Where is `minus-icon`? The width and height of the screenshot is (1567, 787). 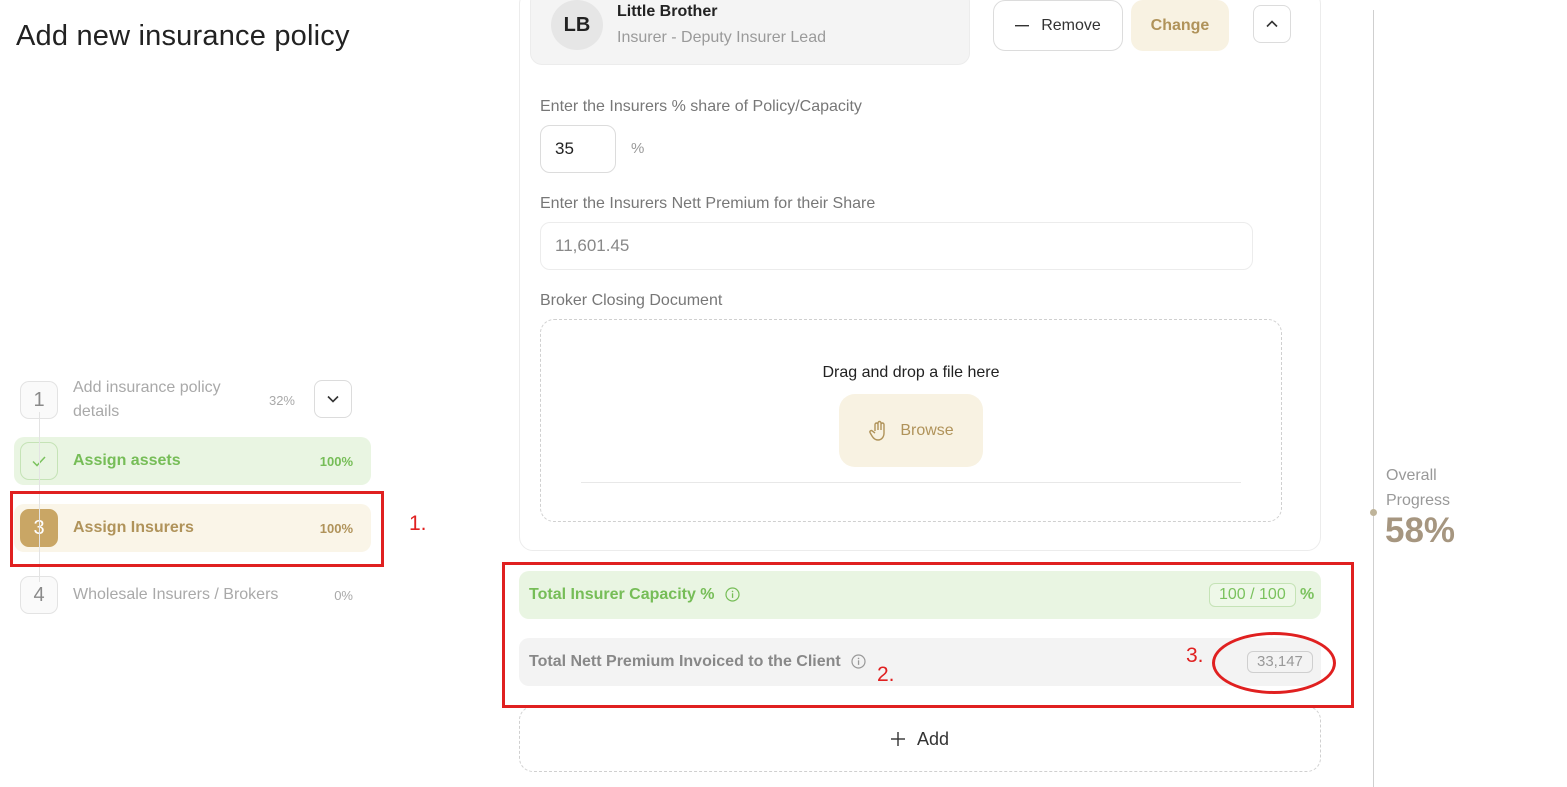 minus-icon is located at coordinates (1022, 25).